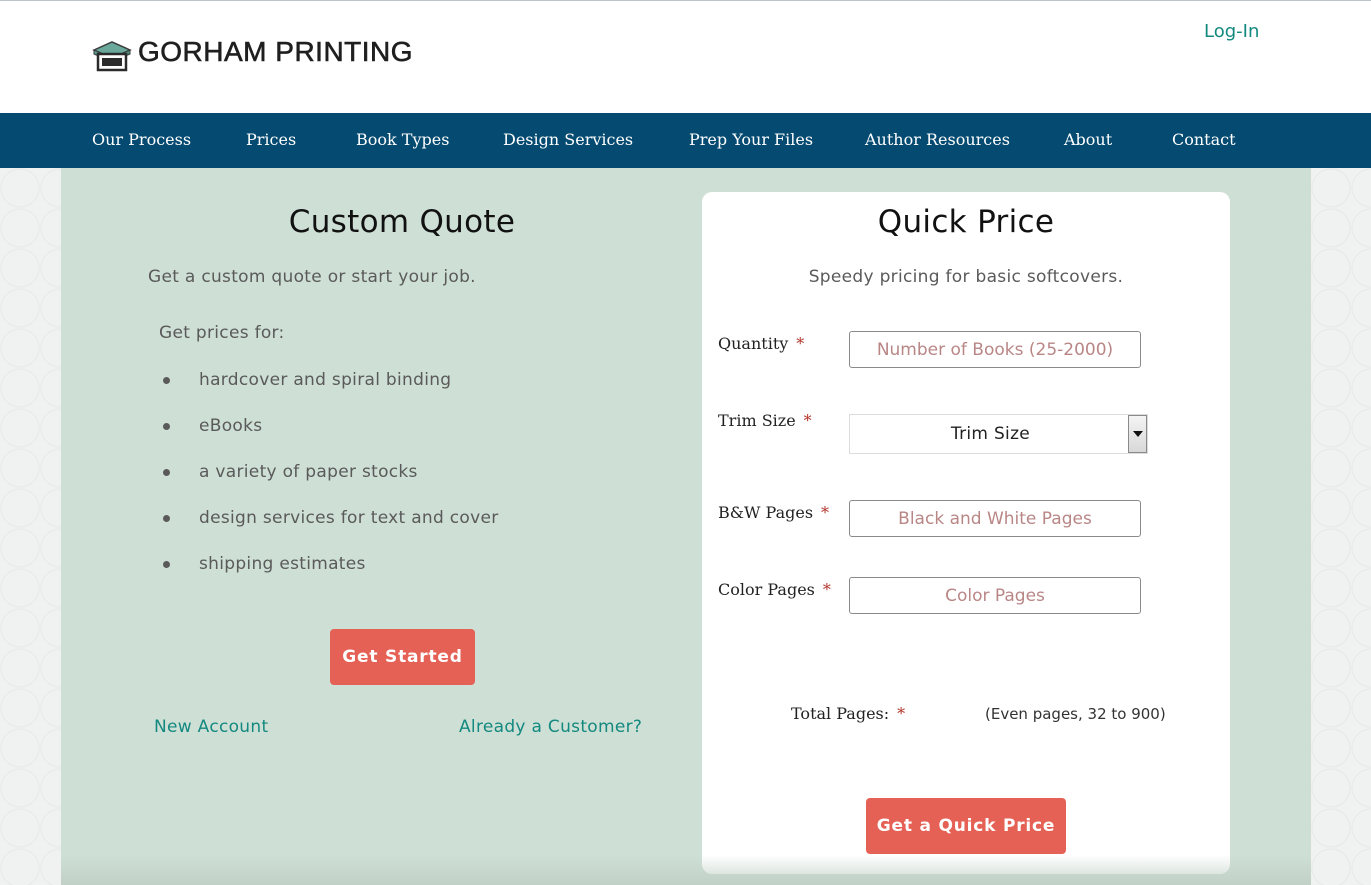 The image size is (1371, 885). What do you see at coordinates (231, 426) in the screenshot?
I see `list-item-text: eBooks` at bounding box center [231, 426].